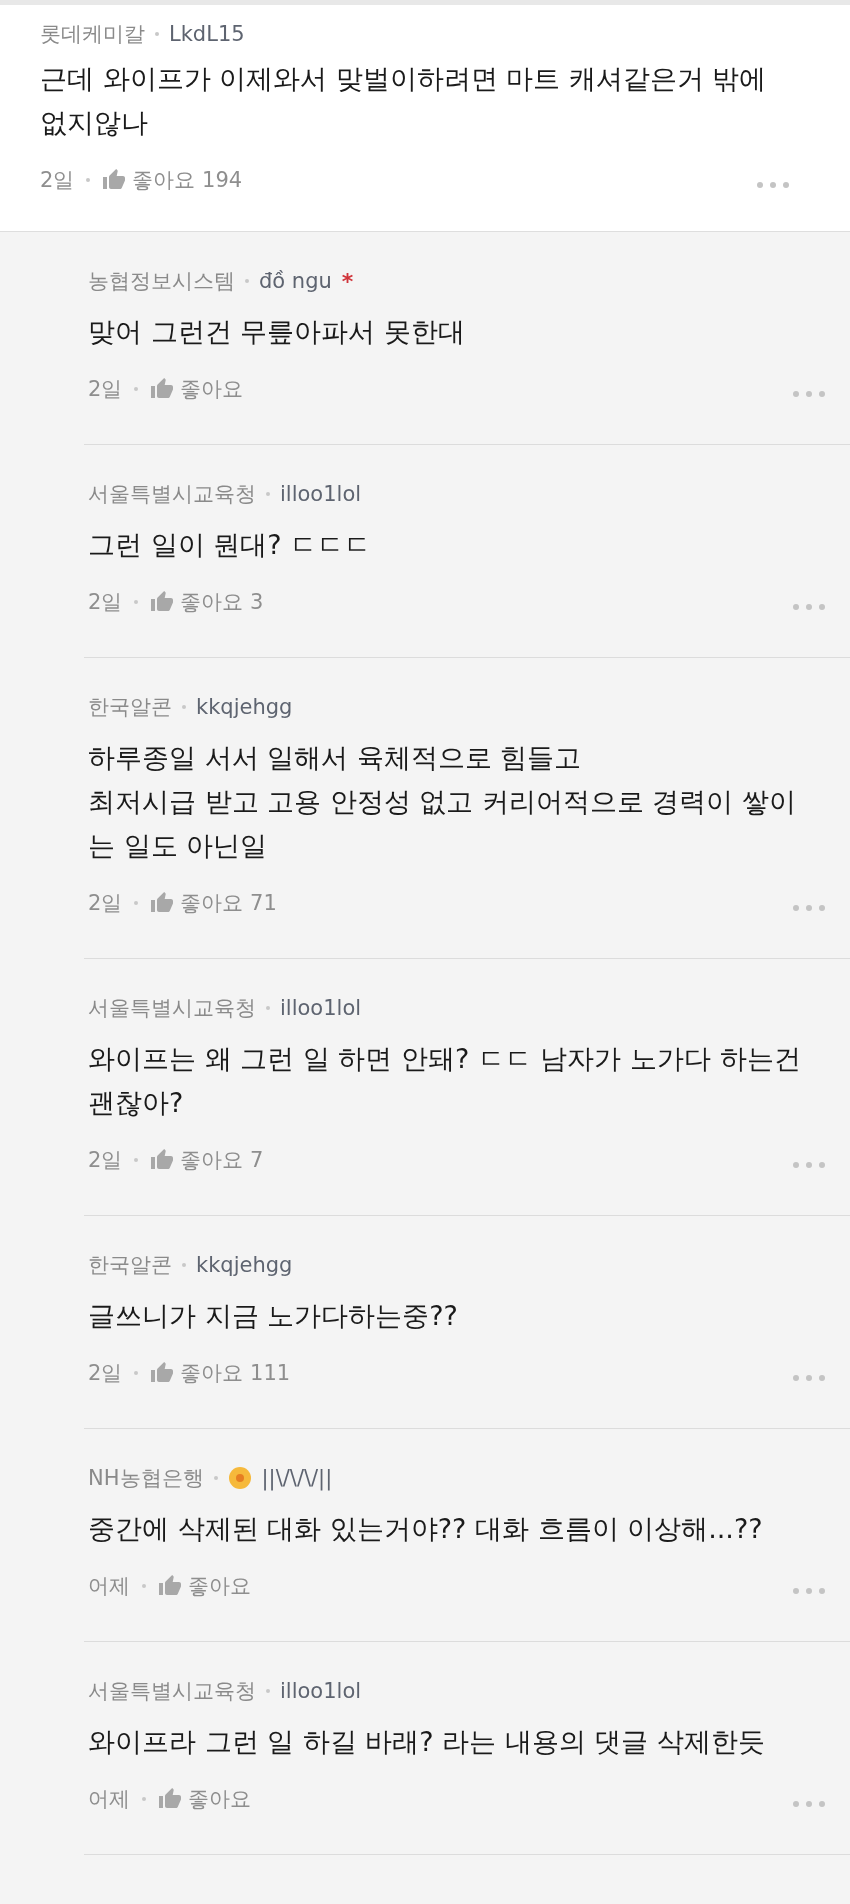 Image resolution: width=850 pixels, height=1904 pixels. I want to click on comment-text: 맞어 그런건 무릎아파서 못한대, so click(277, 332).